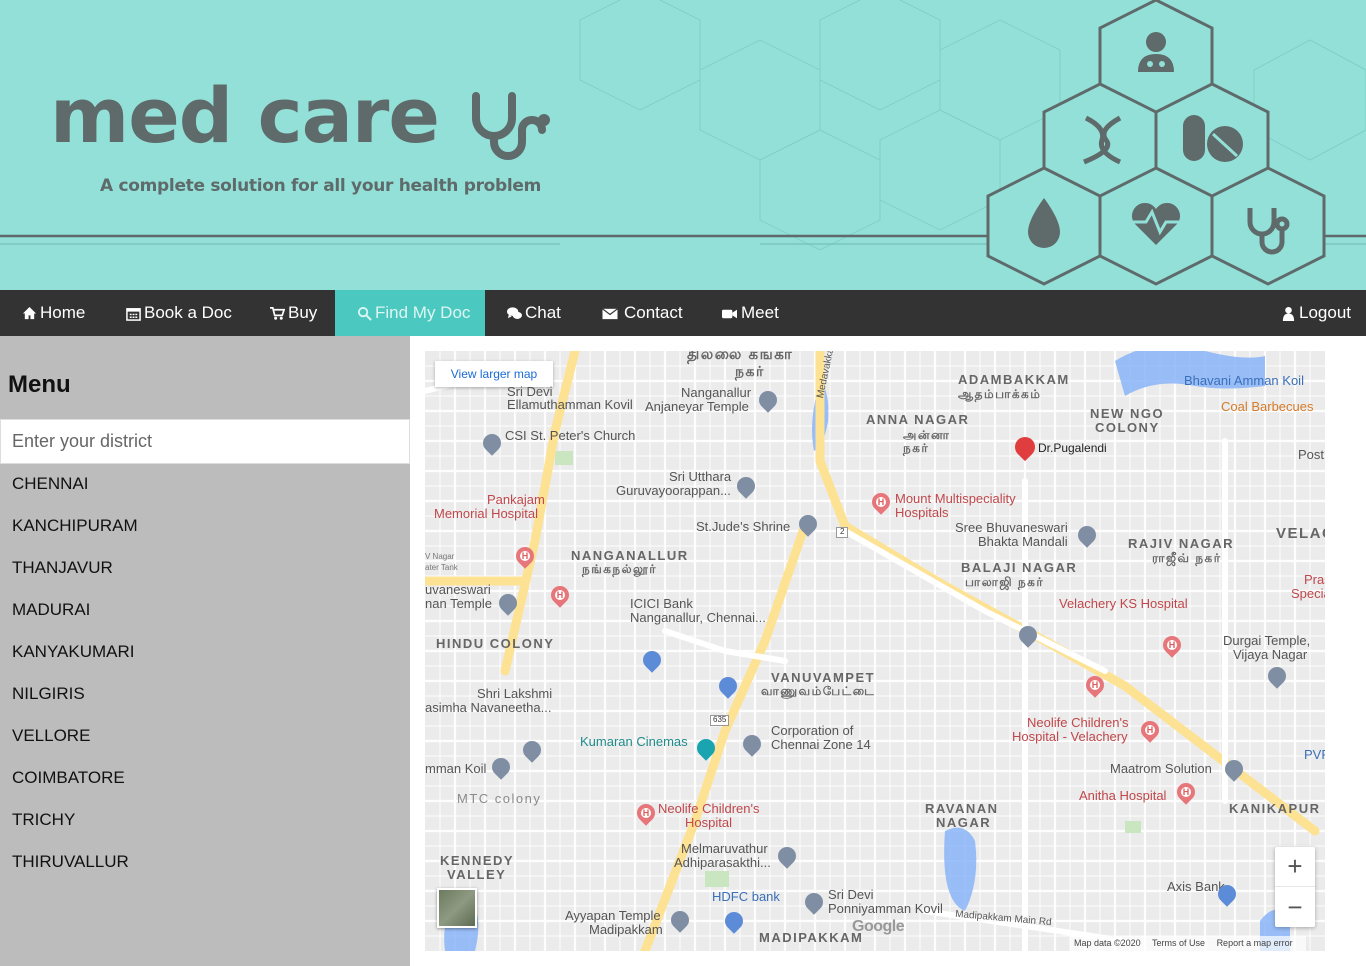 This screenshot has height=966, width=1366. I want to click on sidebar-title: Menu, so click(39, 384).